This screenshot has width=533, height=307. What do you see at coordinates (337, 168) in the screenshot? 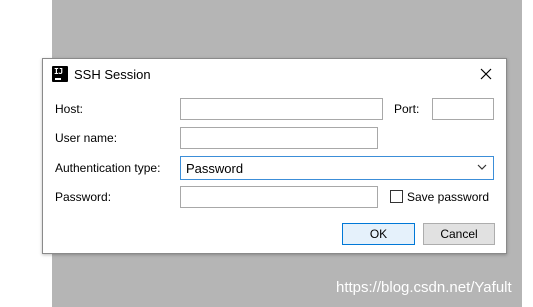
I see `auth-type-select: Password` at bounding box center [337, 168].